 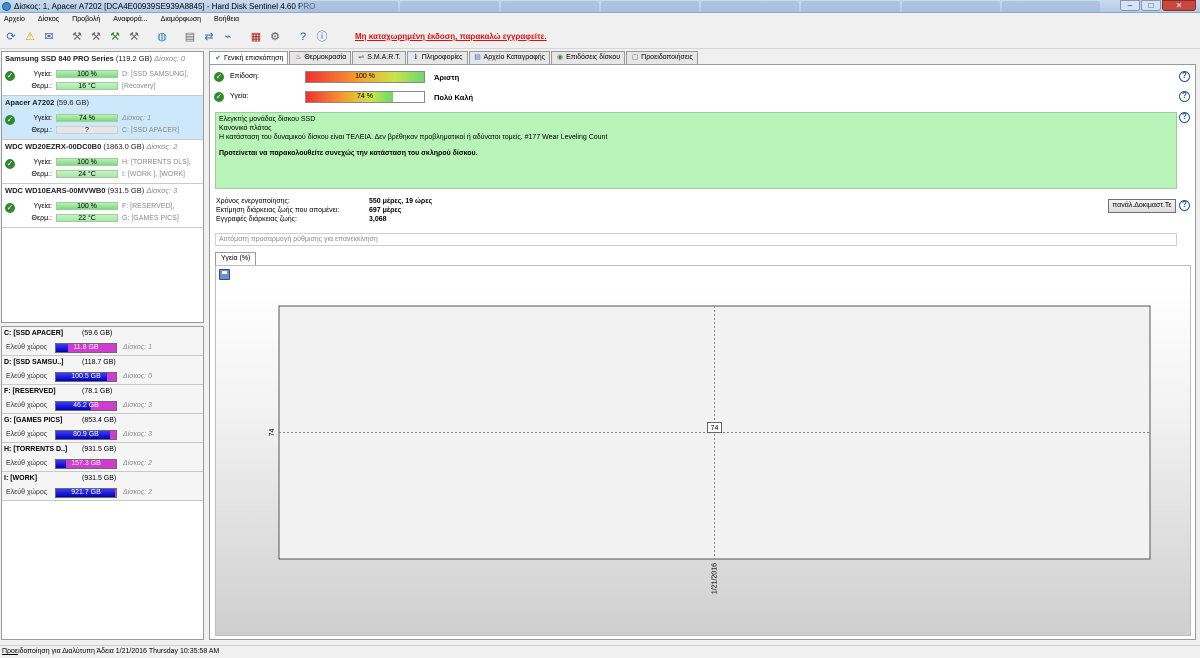 I want to click on tab-smart: ⇌ S.M.A.R.T., so click(x=379, y=57).